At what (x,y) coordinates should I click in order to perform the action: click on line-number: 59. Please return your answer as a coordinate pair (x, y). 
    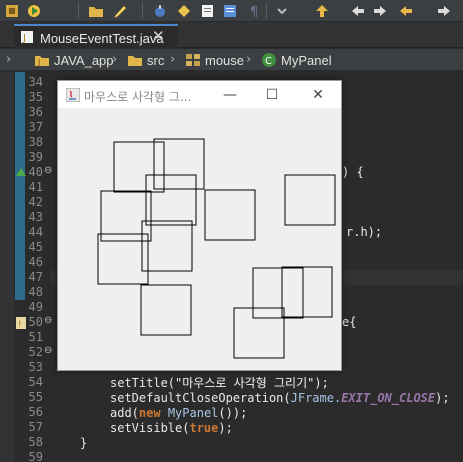
    Looking at the image, I should click on (35, 456).